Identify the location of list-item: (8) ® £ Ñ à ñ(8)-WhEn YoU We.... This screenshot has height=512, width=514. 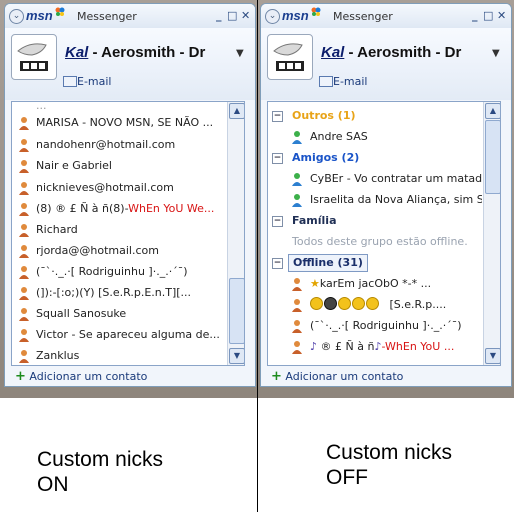
(119, 209).